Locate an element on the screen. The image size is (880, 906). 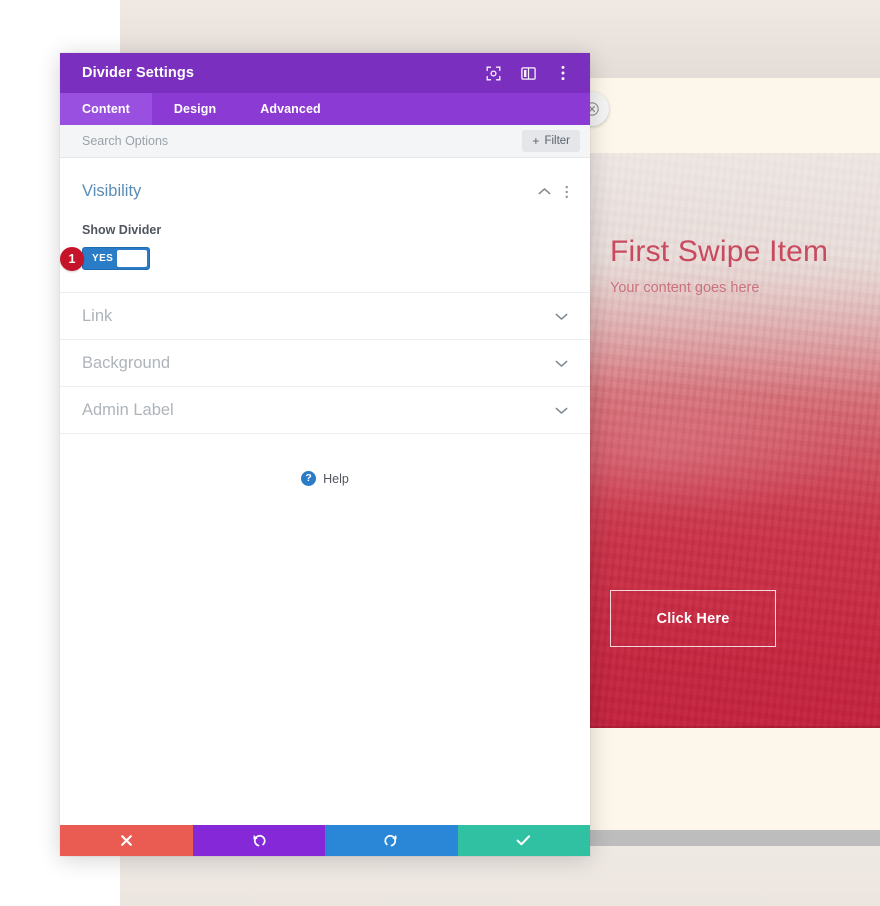
toggle-knob is located at coordinates (132, 258).